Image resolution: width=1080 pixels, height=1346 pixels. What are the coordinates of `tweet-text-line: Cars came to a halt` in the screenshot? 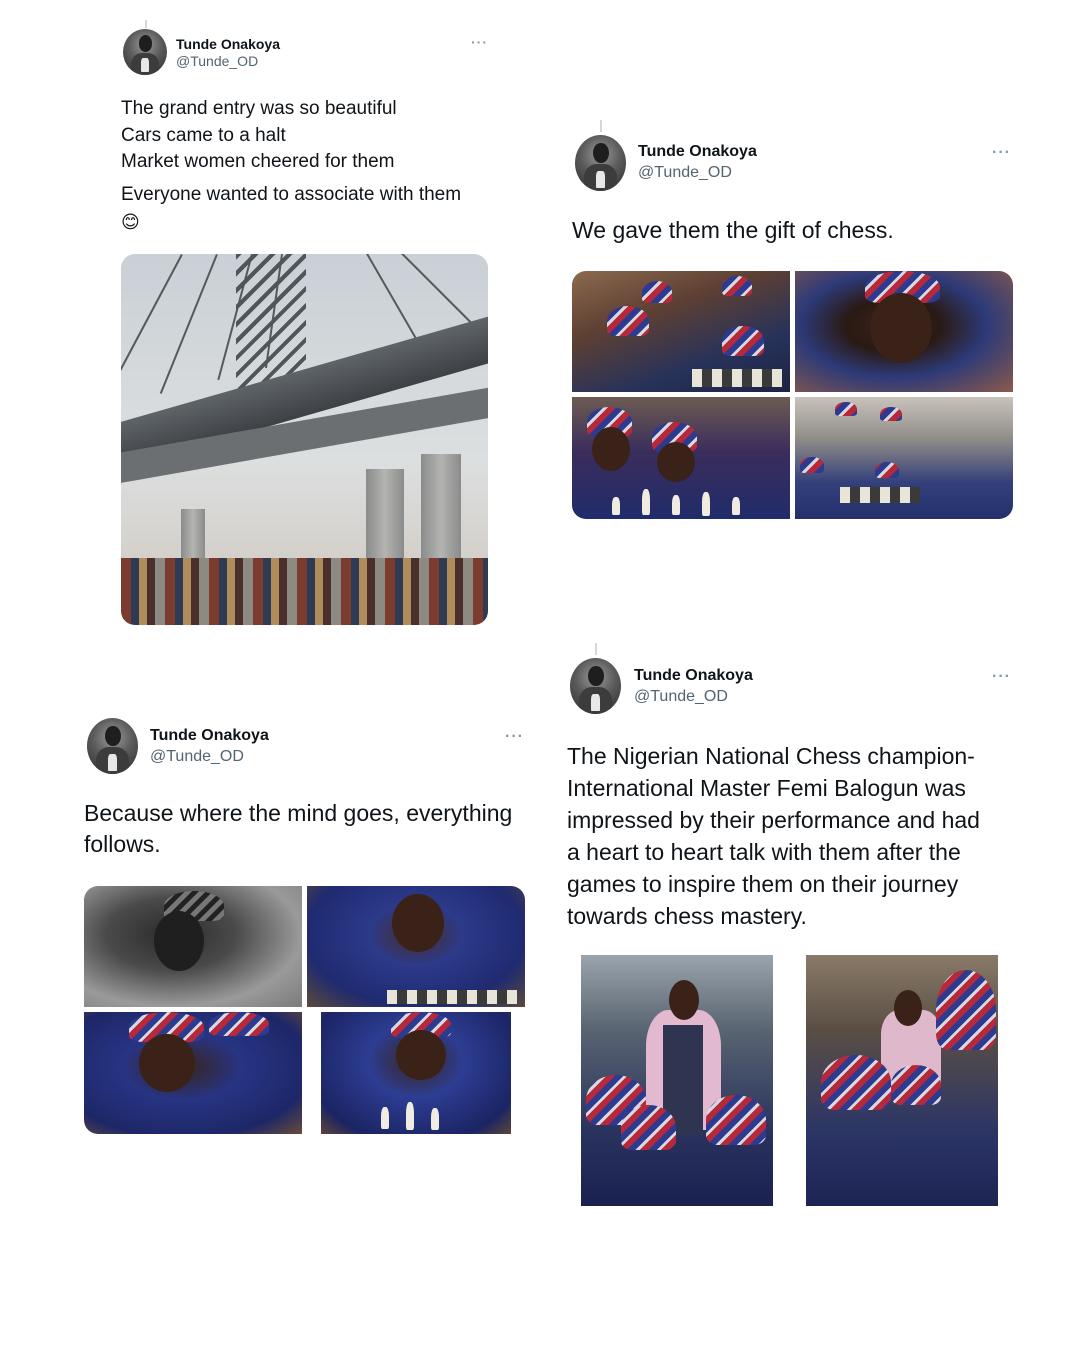 It's located at (203, 135).